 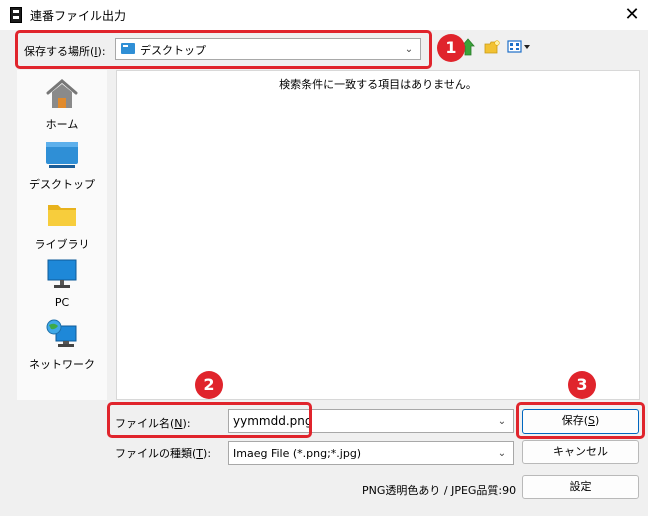 What do you see at coordinates (297, 453) in the screenshot?
I see `file-type-value: Imaeg File (*.png;*.jpg)` at bounding box center [297, 453].